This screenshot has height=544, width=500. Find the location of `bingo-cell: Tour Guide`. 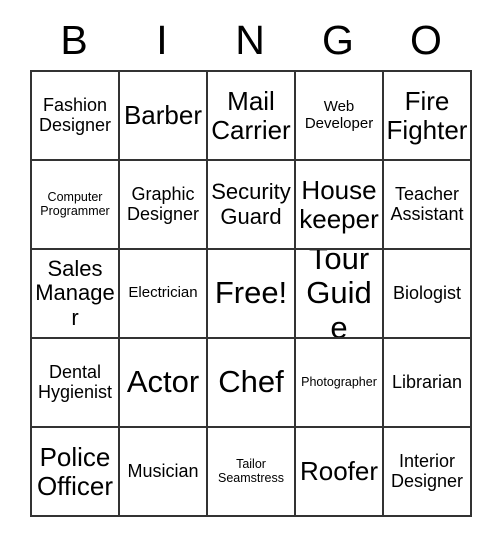

bingo-cell: Tour Guide is located at coordinates (340, 294).